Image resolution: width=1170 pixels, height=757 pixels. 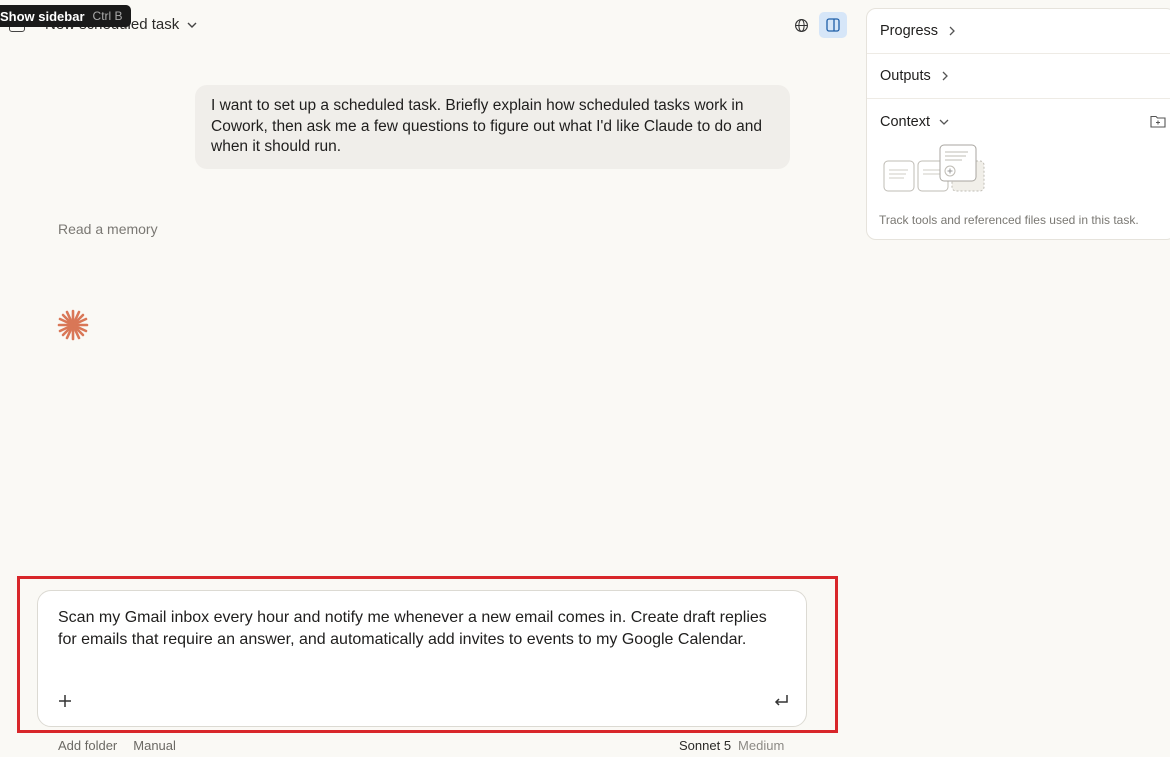 I want to click on globe-icon, so click(x=801, y=25).